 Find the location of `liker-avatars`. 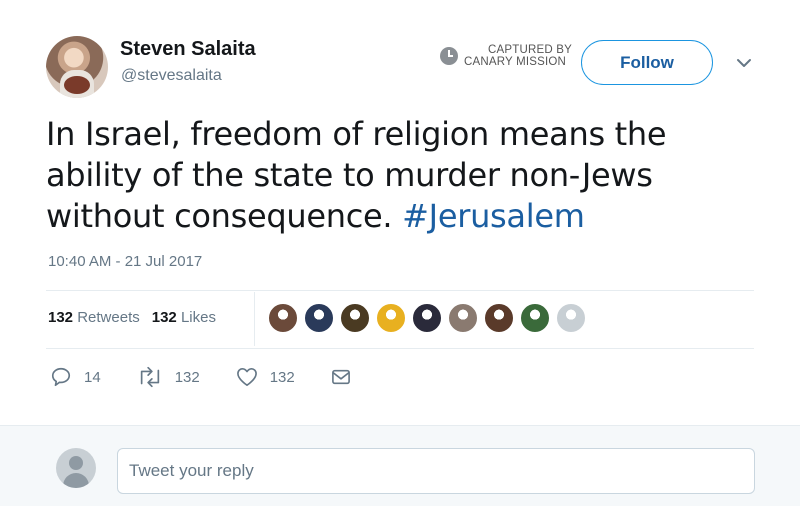

liker-avatars is located at coordinates (430, 318).